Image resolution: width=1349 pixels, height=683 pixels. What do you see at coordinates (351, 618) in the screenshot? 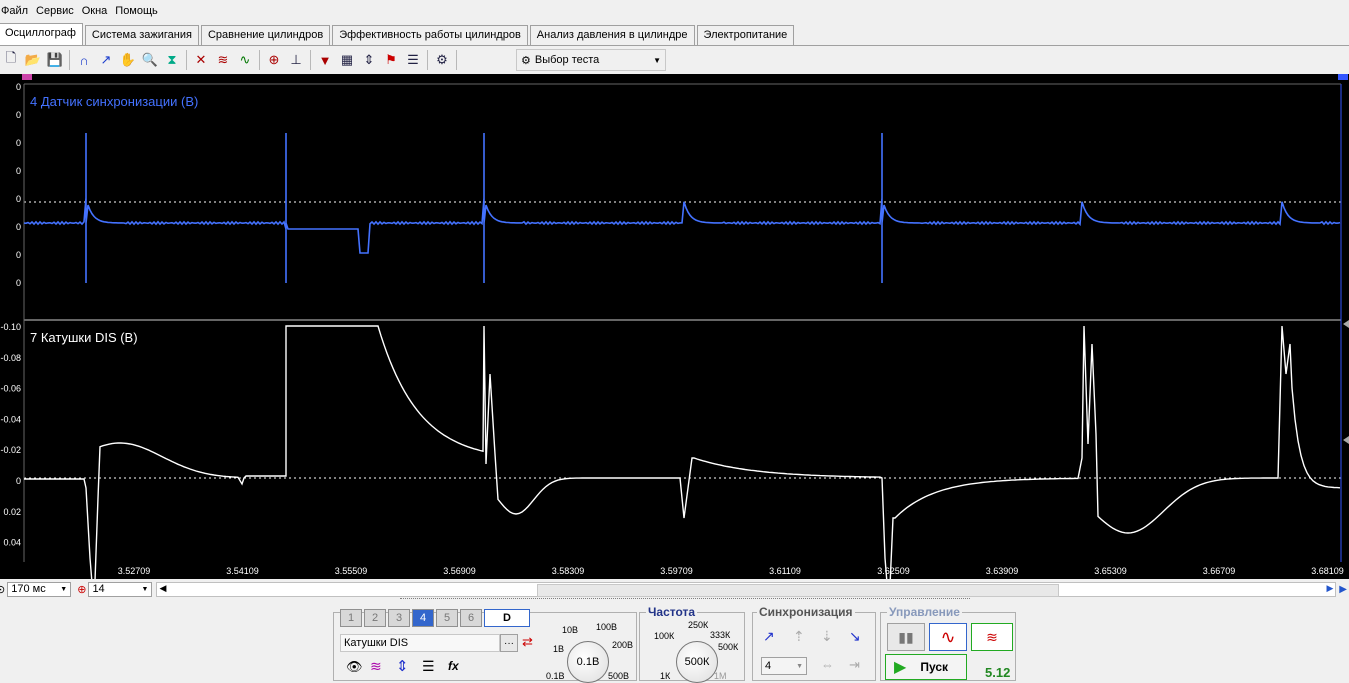
I see `channel-button-1: 1` at bounding box center [351, 618].